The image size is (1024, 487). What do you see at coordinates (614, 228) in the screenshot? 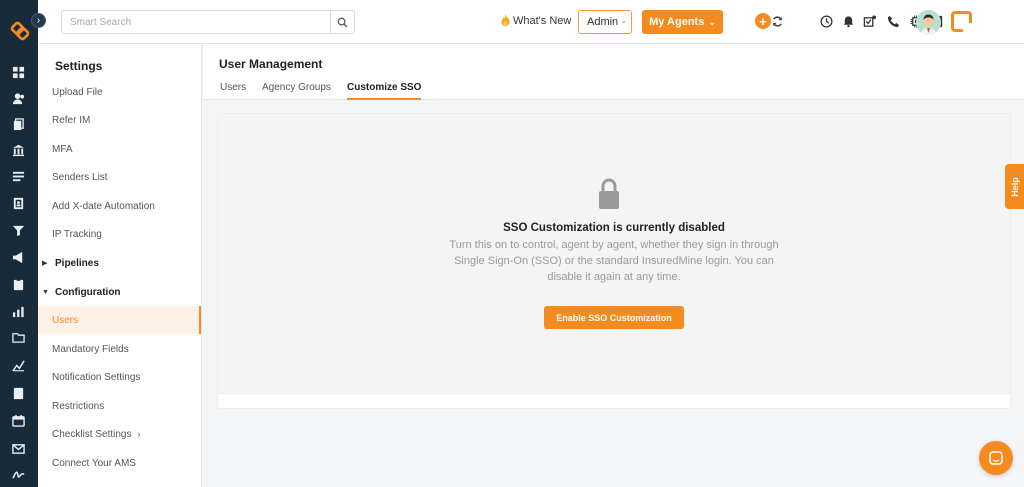
I see `sso-status-title: SSO Customization is currently disabled` at bounding box center [614, 228].